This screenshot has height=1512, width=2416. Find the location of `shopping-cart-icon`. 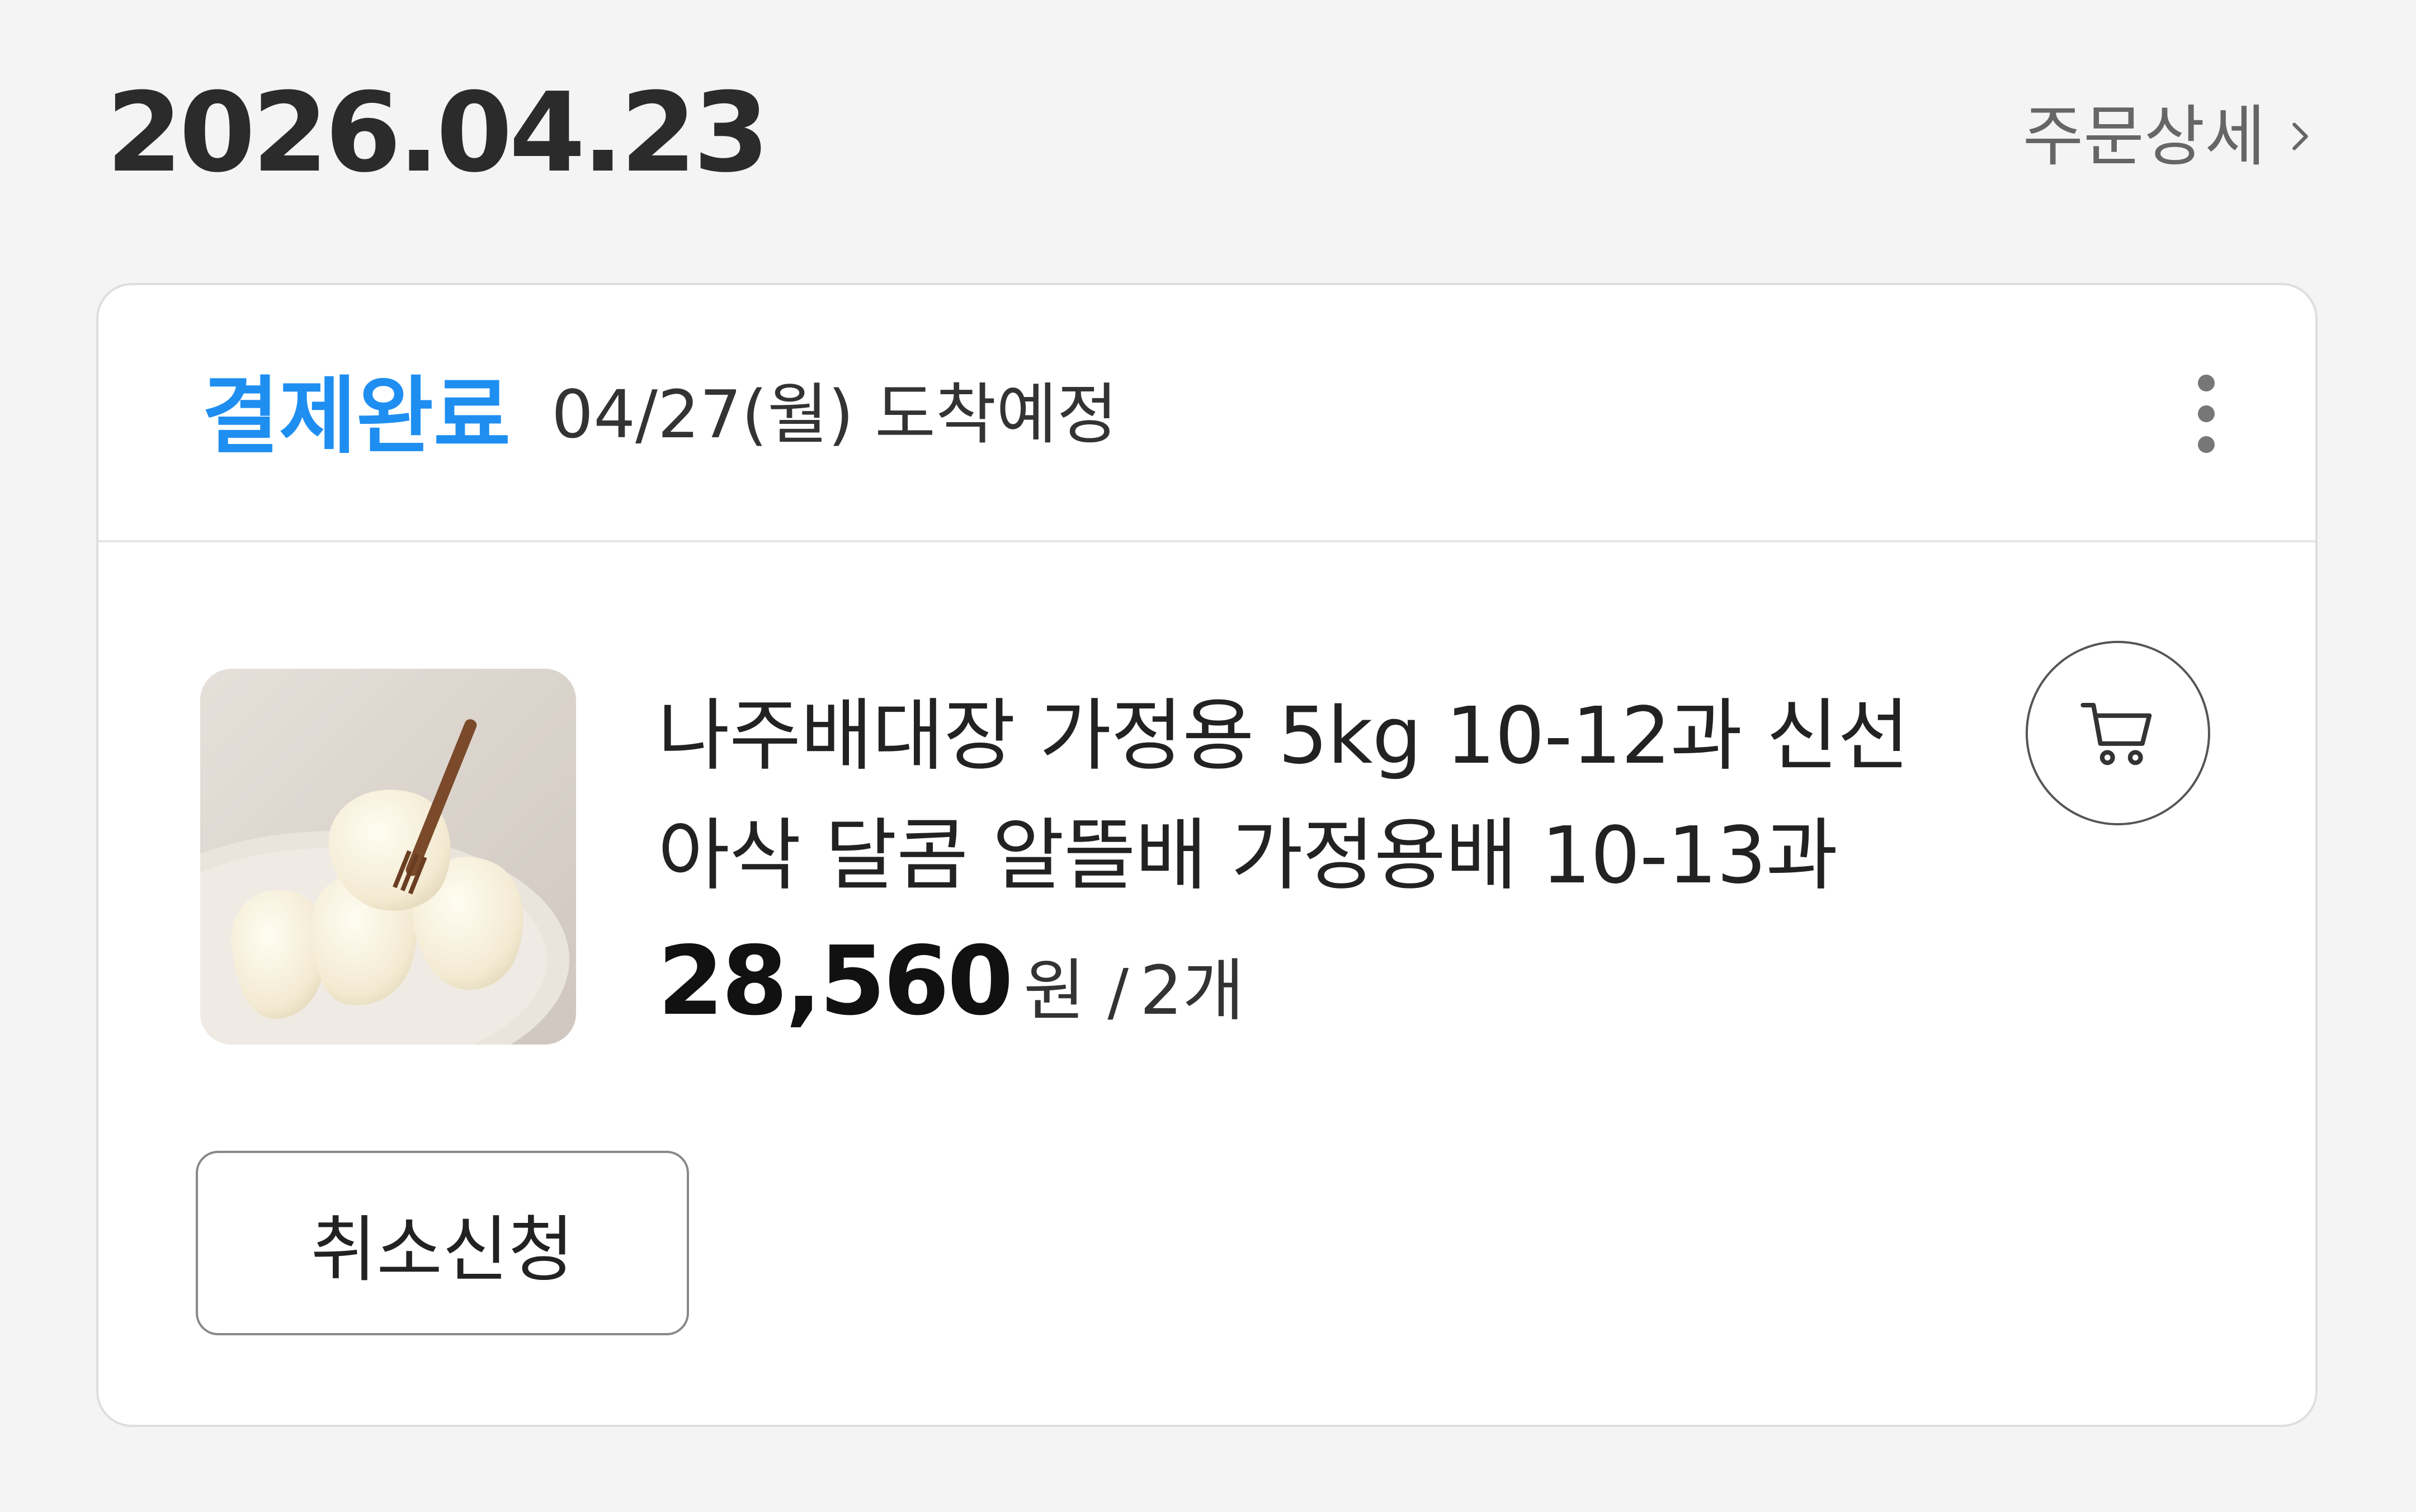

shopping-cart-icon is located at coordinates (2116, 734).